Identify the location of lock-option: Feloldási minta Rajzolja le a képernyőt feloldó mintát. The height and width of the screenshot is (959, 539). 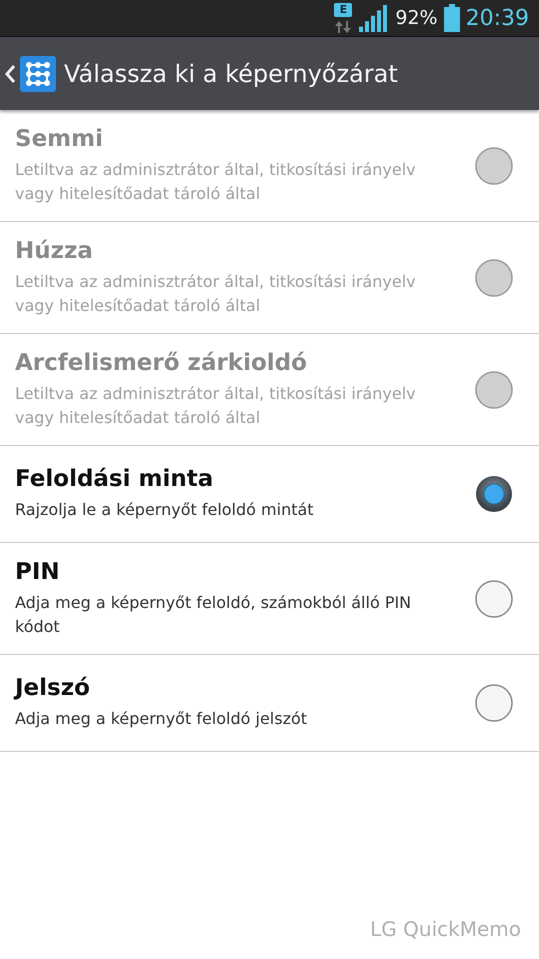
(269, 494).